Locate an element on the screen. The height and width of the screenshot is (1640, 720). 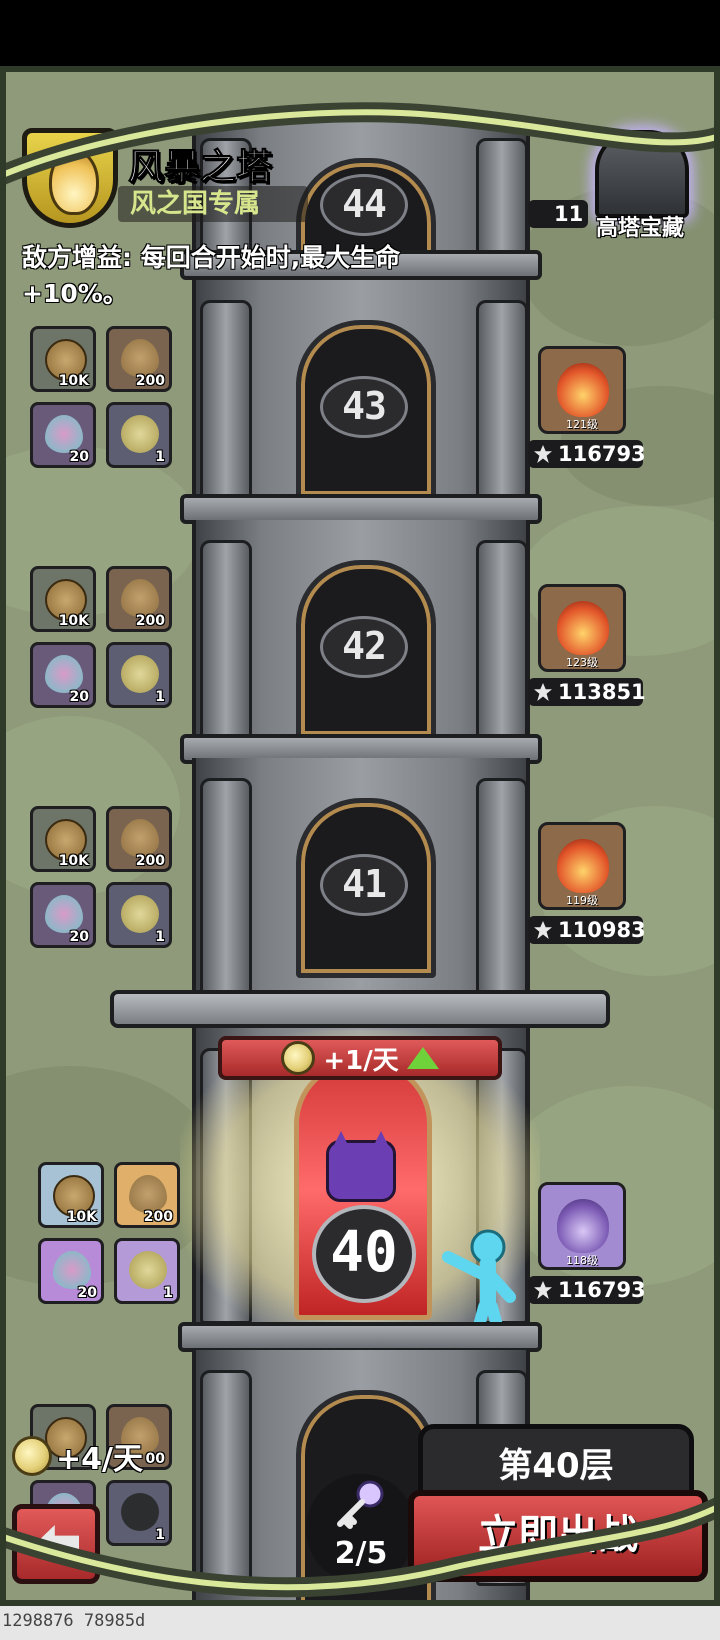
daily-gain-banner-text: +1/天 is located at coordinates (361, 1060).